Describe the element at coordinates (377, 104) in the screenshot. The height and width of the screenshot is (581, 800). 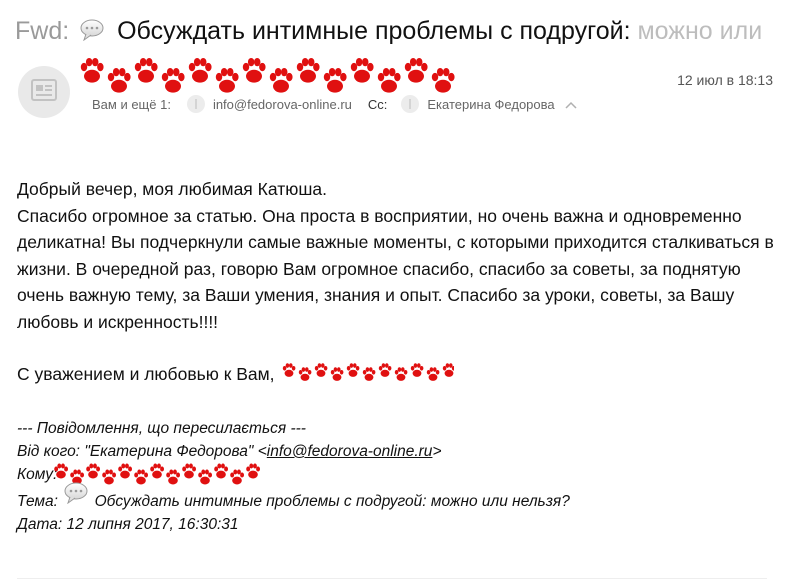
I see `cc-label: Cc:` at that location.